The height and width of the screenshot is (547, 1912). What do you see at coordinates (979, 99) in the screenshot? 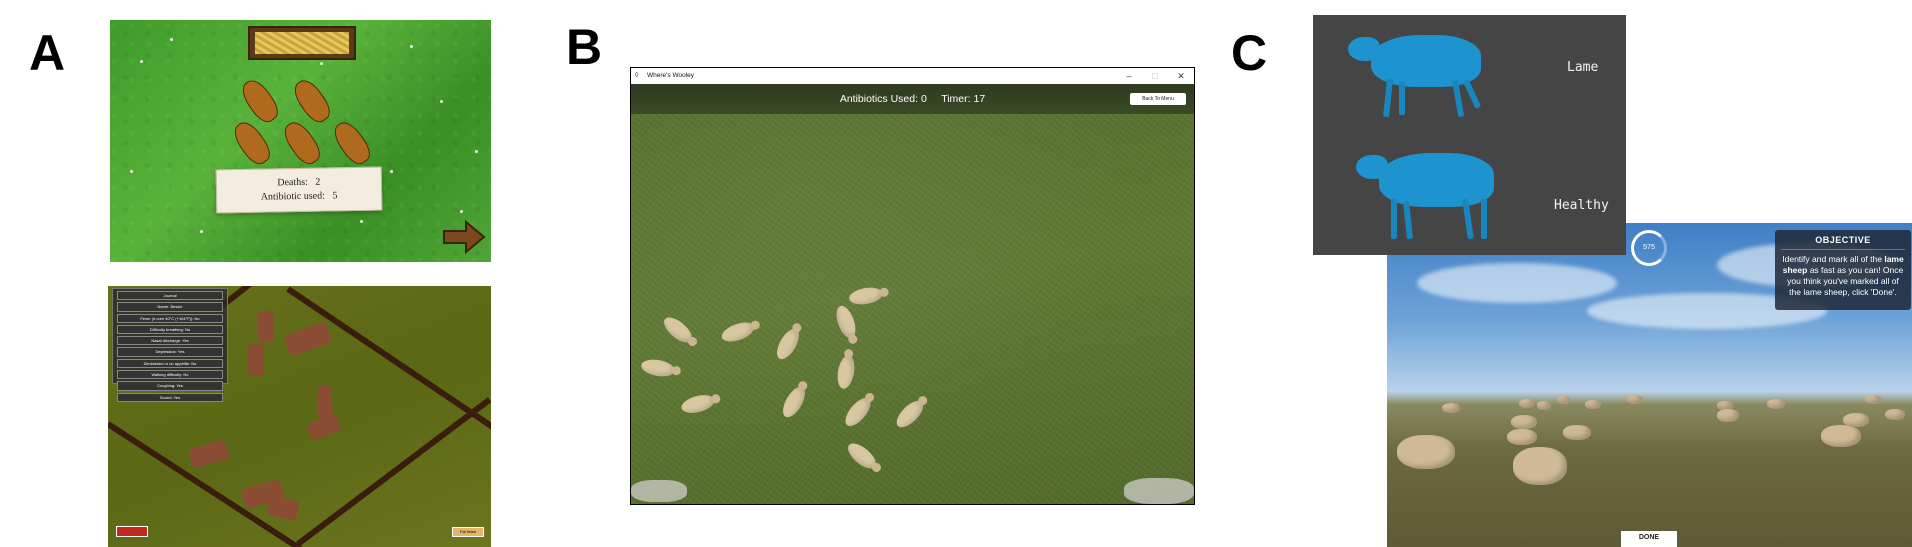
I see `timer-value: 17` at bounding box center [979, 99].